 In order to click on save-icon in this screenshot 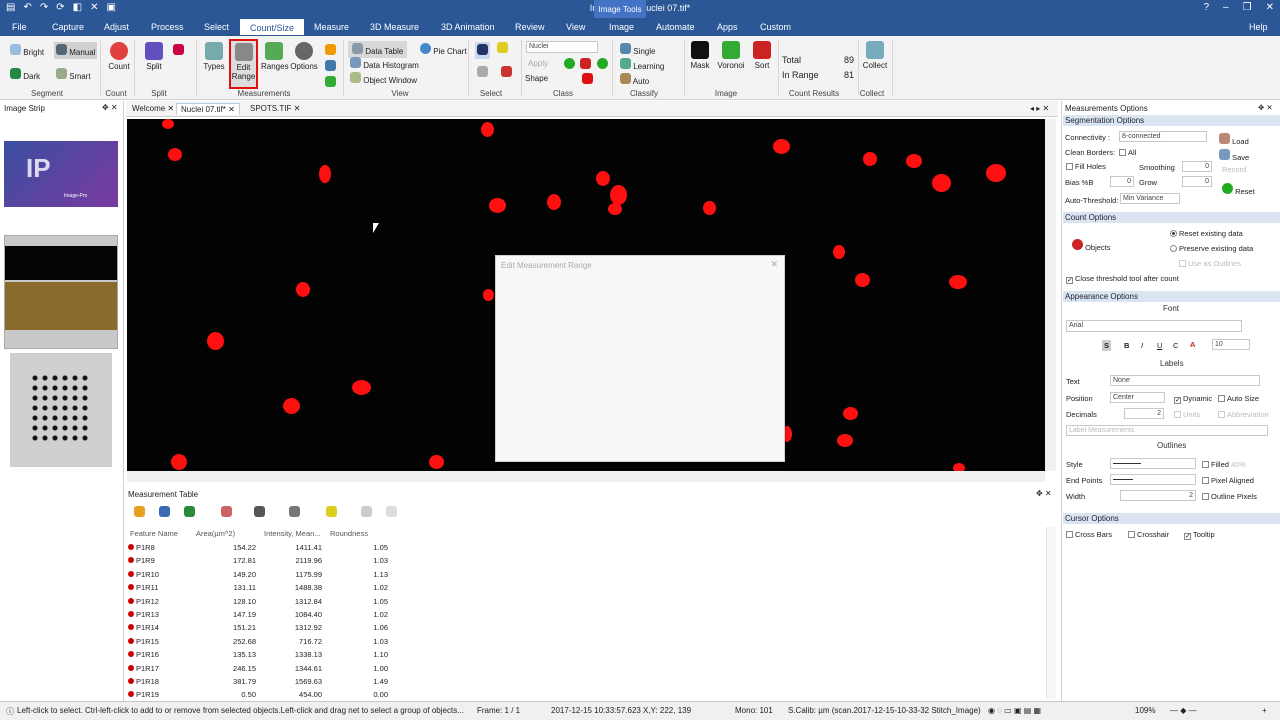, I will do `click(164, 511)`.